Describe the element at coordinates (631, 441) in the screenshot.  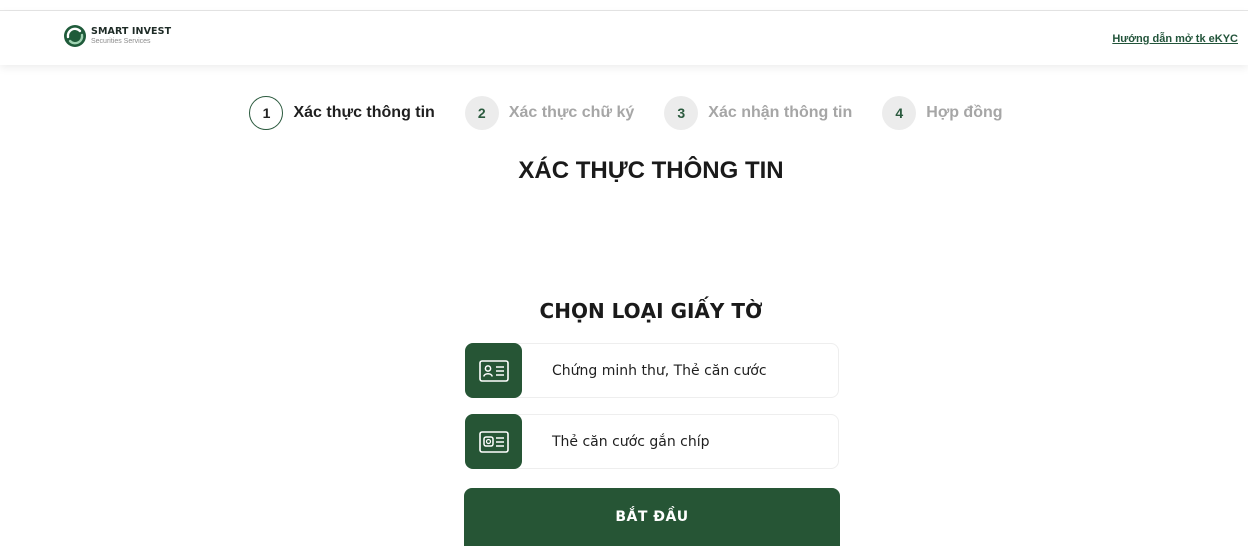
I see `option-label: Thẻ căn cước gắn chíp` at that location.